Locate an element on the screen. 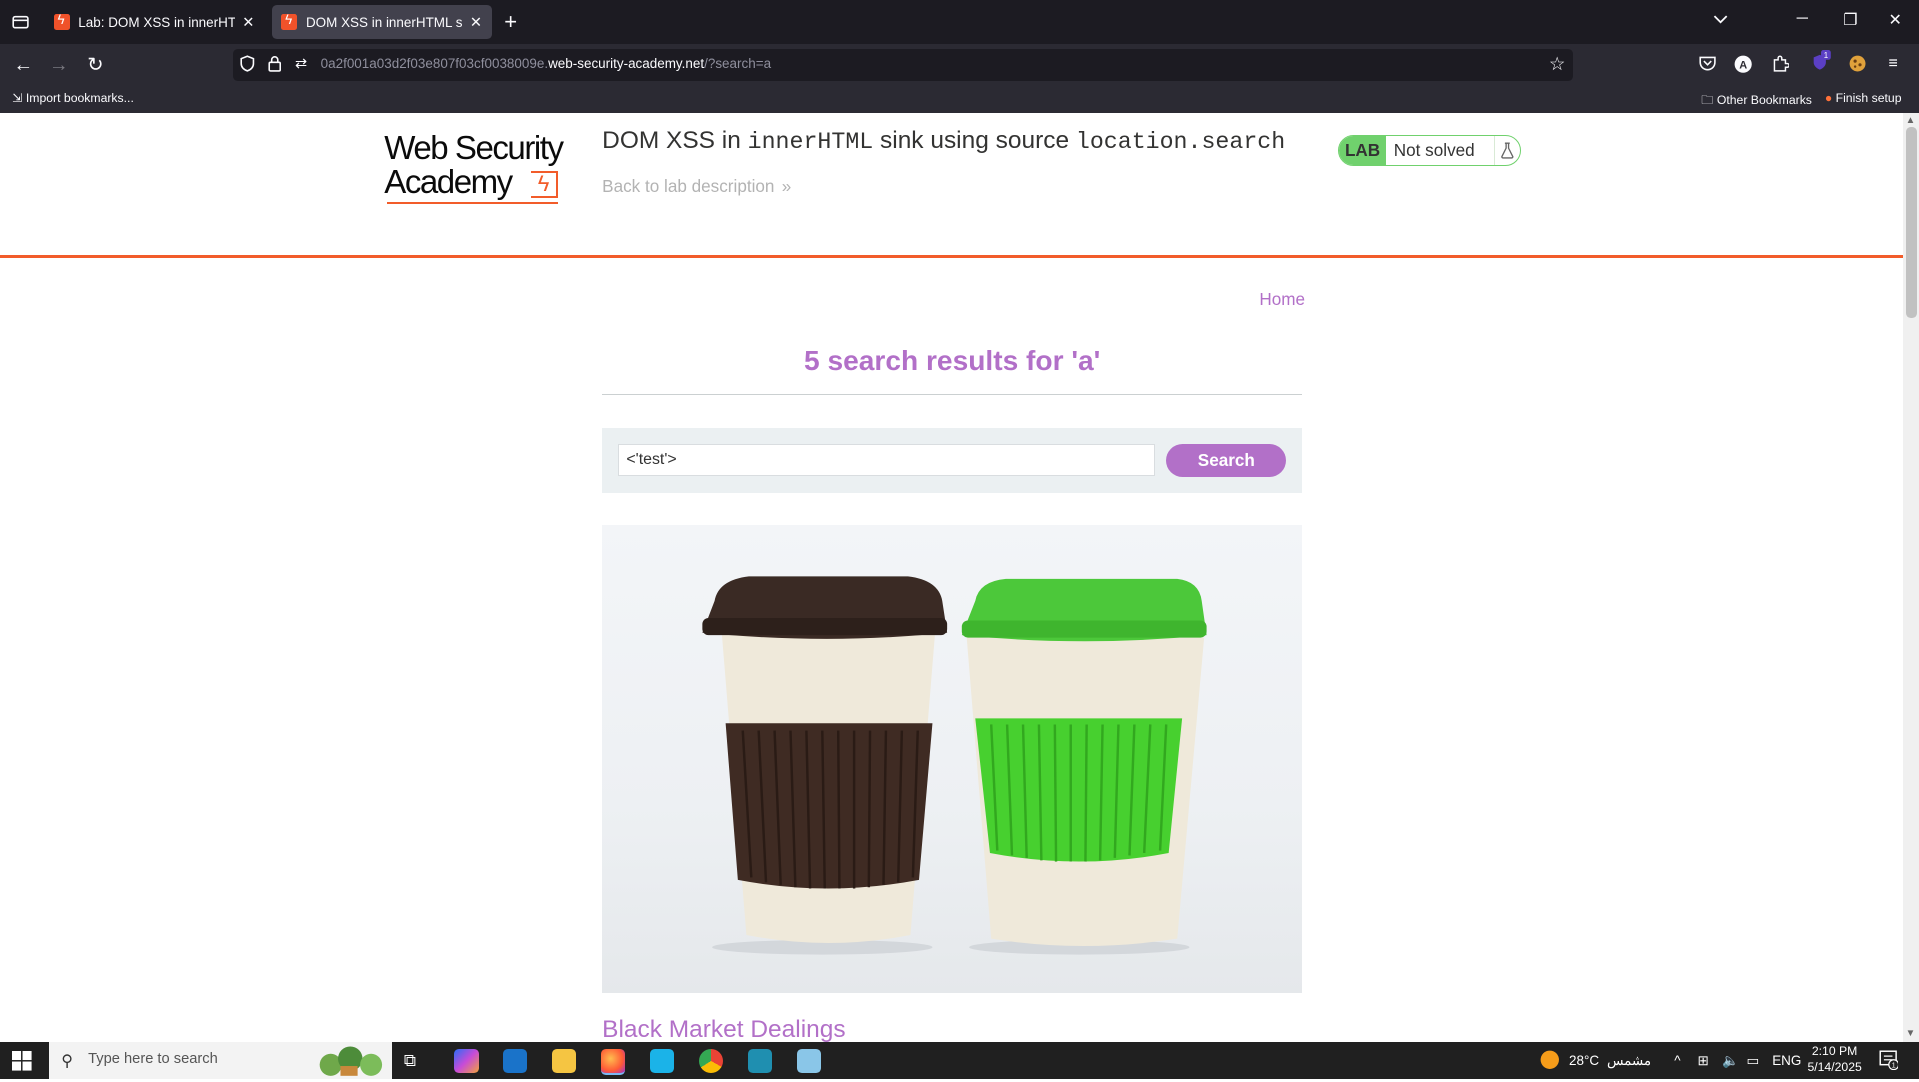 This screenshot has width=1919, height=1082. code-editor-icon is located at coordinates (760, 1061).